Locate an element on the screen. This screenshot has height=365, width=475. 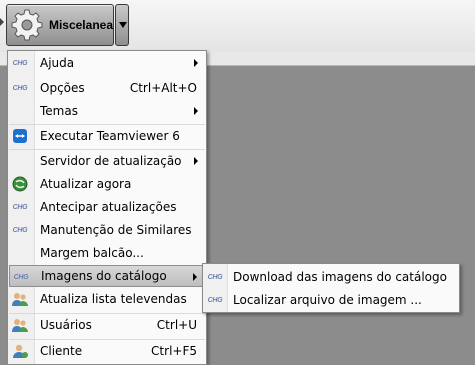
menu-item-ajuda: CHG Ajuda is located at coordinates (107, 63).